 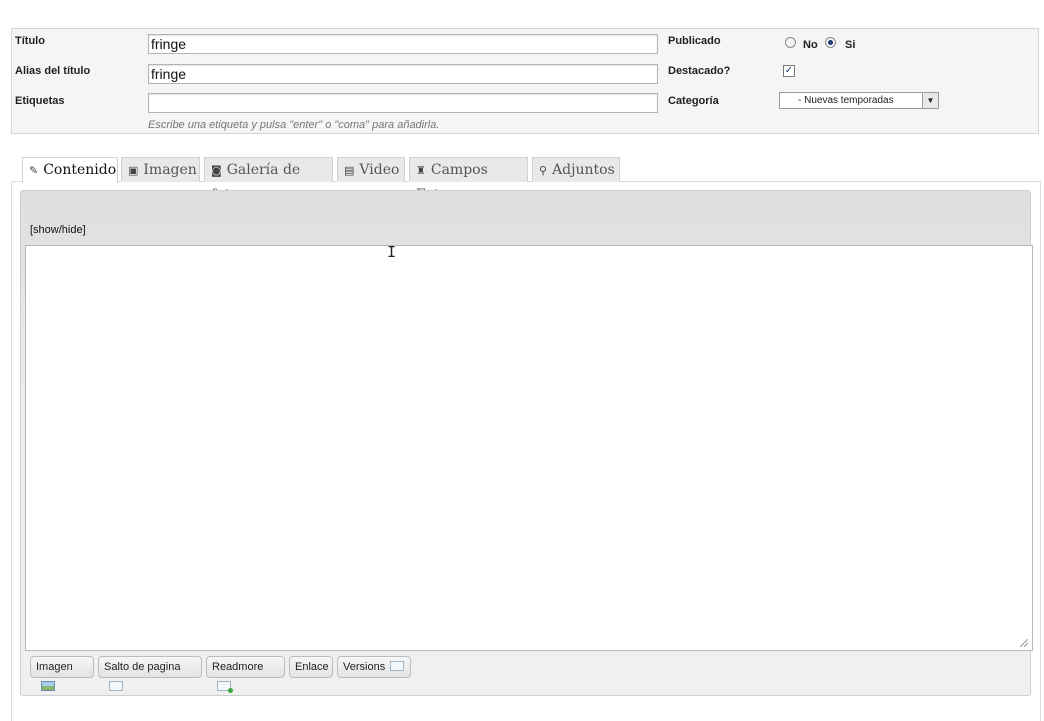 What do you see at coordinates (30, 41) in the screenshot?
I see `title-label: Título` at bounding box center [30, 41].